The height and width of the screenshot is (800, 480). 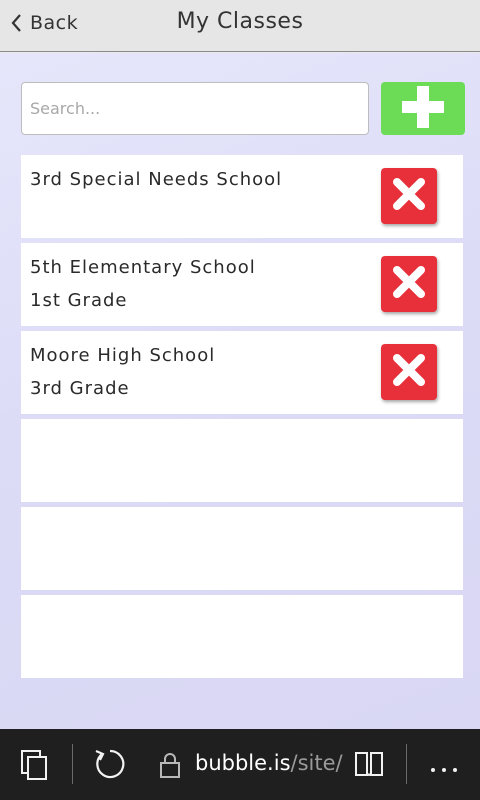 I want to click on tabs-icon, so click(x=35, y=767).